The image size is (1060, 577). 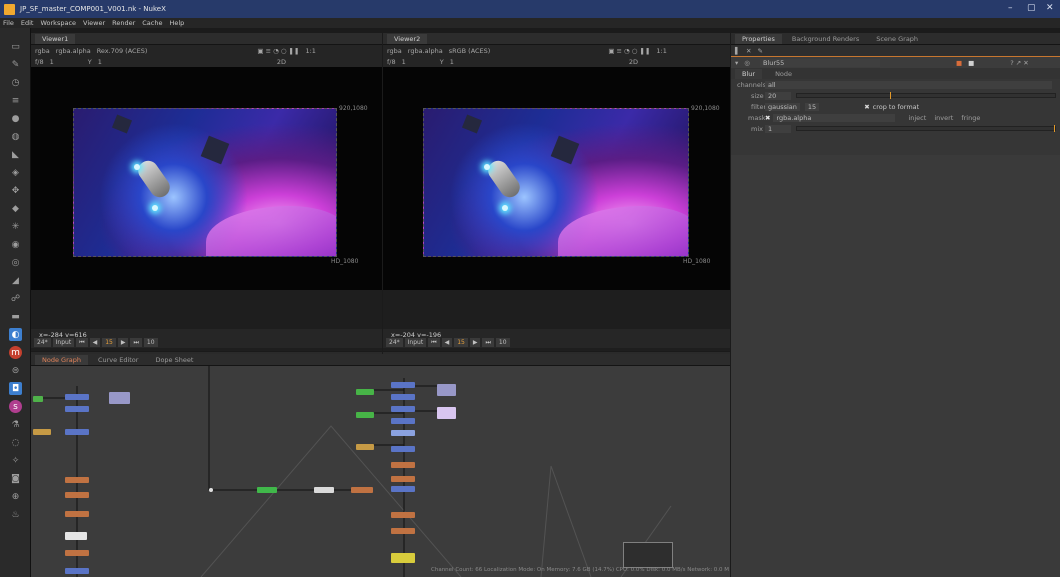 I want to click on next-frame-button: ⏭, so click(x=136, y=342).